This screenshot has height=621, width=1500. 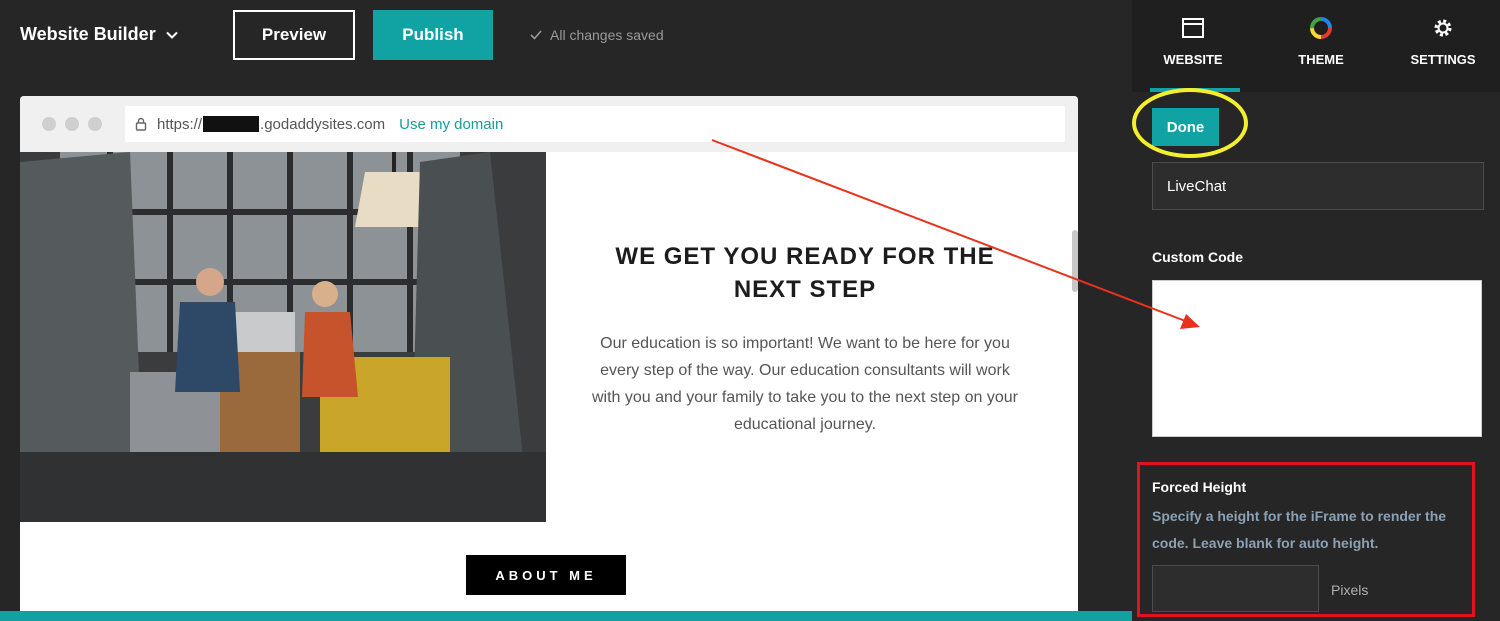 What do you see at coordinates (607, 35) in the screenshot?
I see `save-status-text: All changes saved` at bounding box center [607, 35].